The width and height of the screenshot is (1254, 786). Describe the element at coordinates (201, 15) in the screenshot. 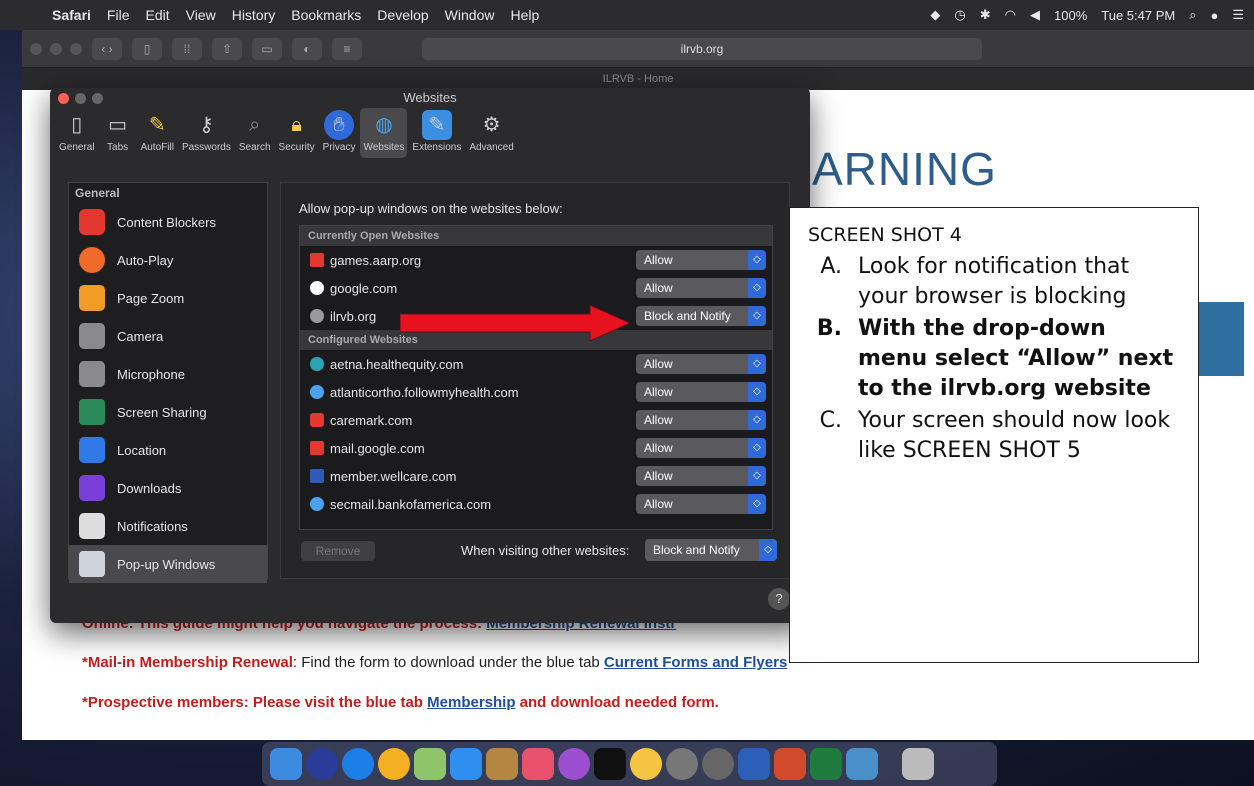

I see `menu-view: View` at that location.